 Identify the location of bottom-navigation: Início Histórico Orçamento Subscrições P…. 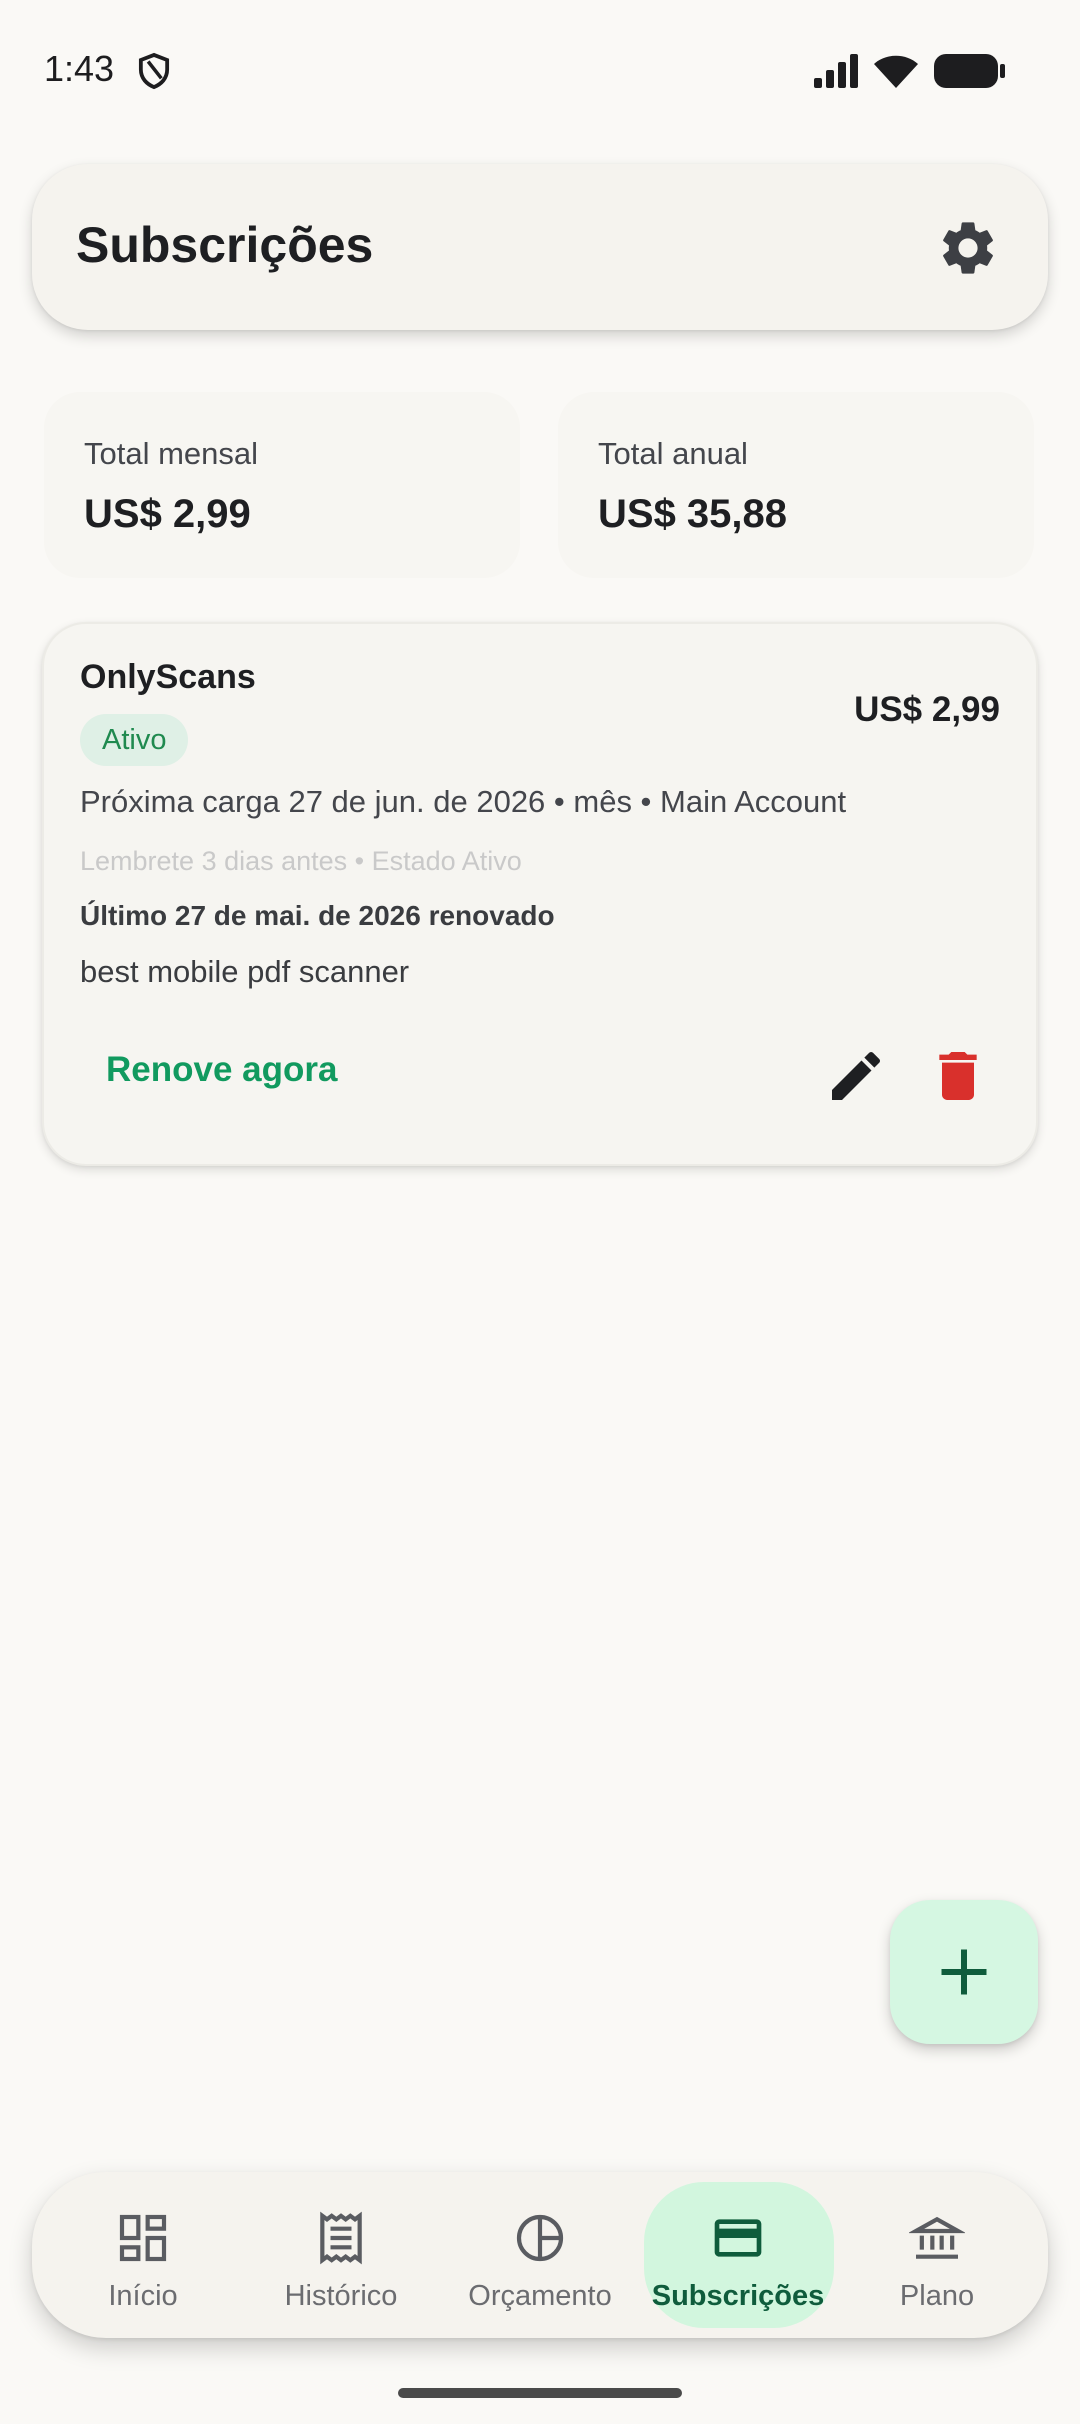
(540, 2255).